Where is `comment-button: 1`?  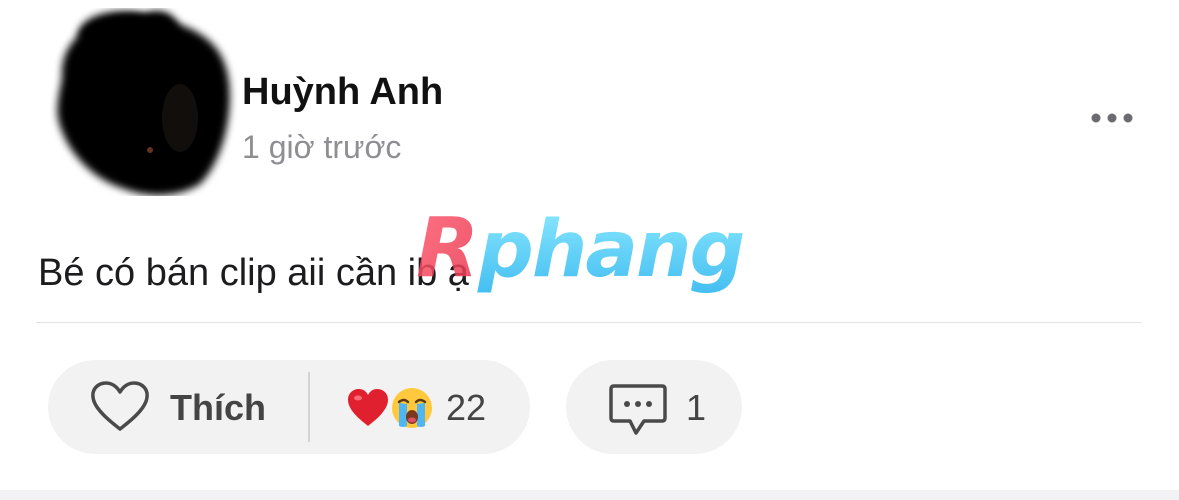
comment-button: 1 is located at coordinates (654, 407).